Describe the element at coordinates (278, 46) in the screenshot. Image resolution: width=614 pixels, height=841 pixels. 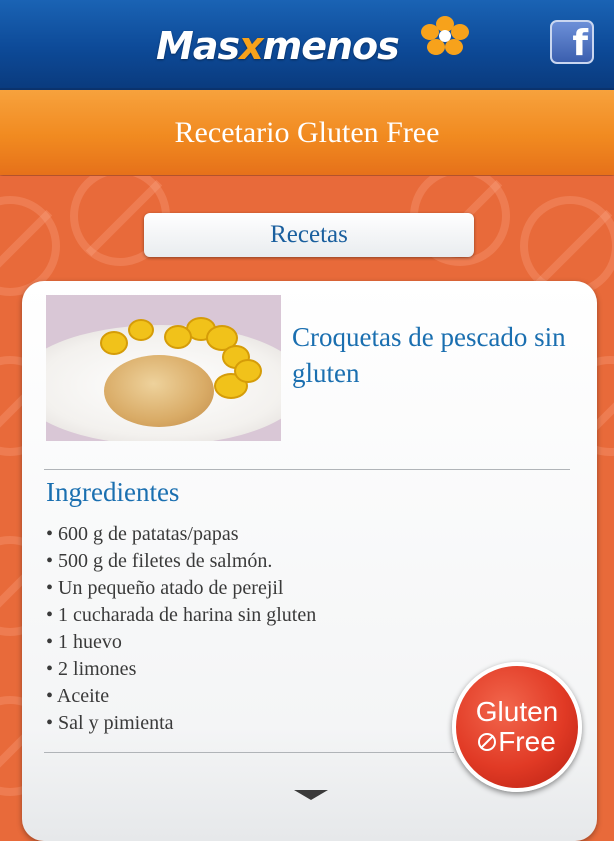
I see `logo-text: Masxmenos` at that location.